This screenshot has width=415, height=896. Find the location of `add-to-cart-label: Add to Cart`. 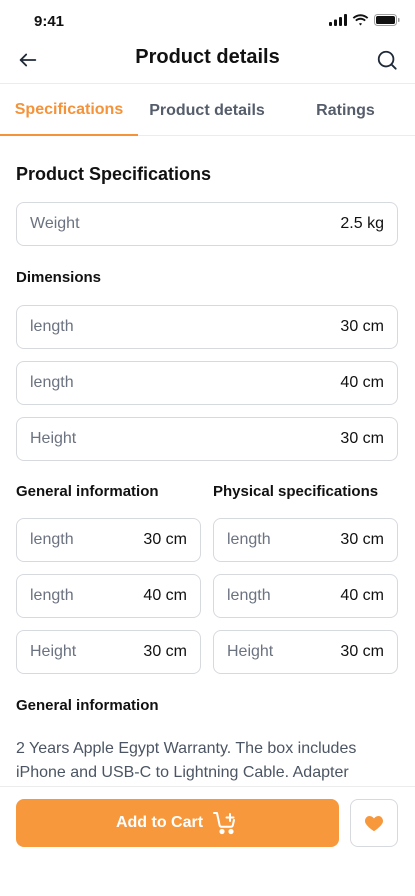

add-to-cart-label: Add to Cart is located at coordinates (159, 822).